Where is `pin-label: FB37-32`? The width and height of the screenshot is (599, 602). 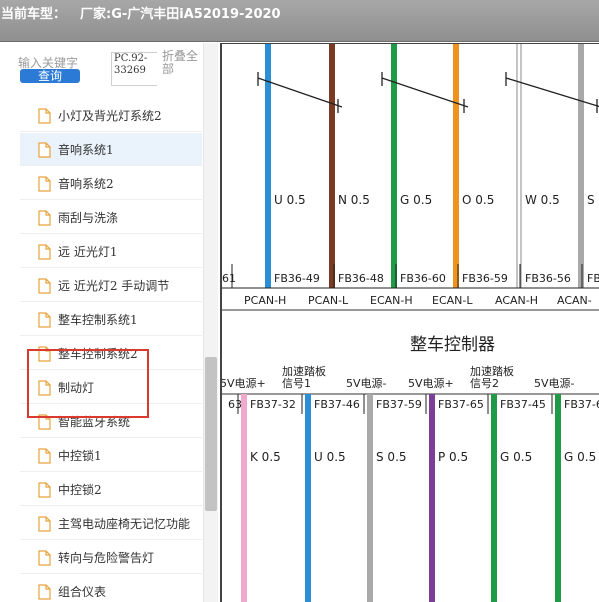
pin-label: FB37-32 is located at coordinates (273, 404).